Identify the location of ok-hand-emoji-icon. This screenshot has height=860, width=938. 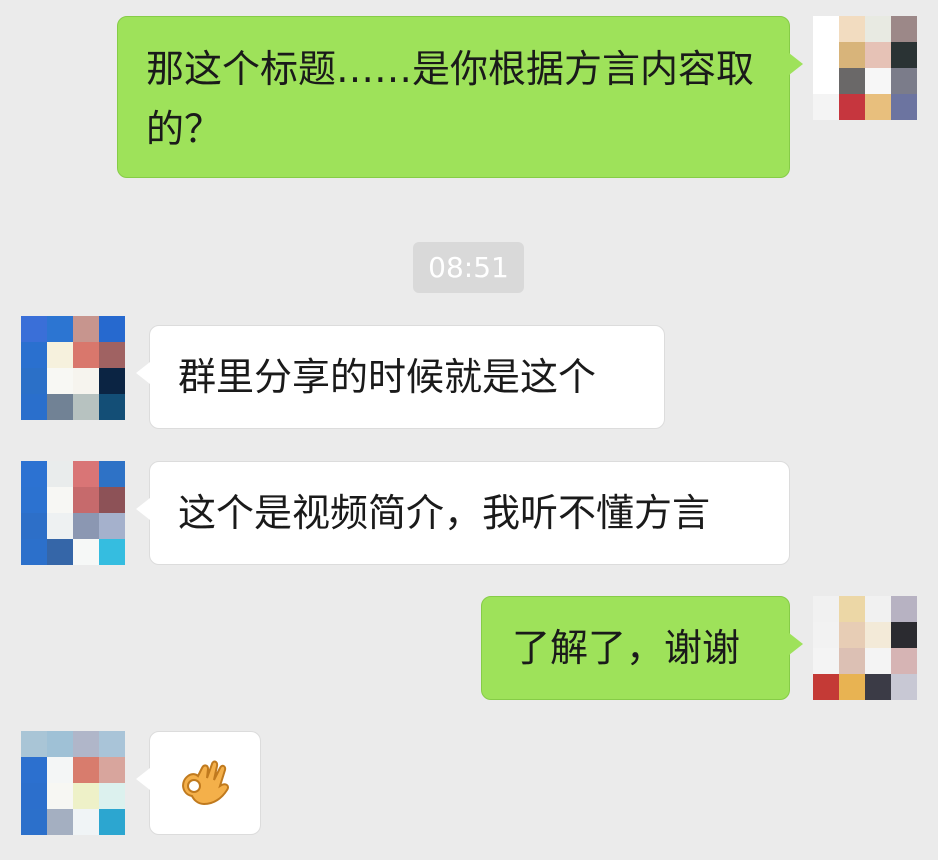
(206, 783).